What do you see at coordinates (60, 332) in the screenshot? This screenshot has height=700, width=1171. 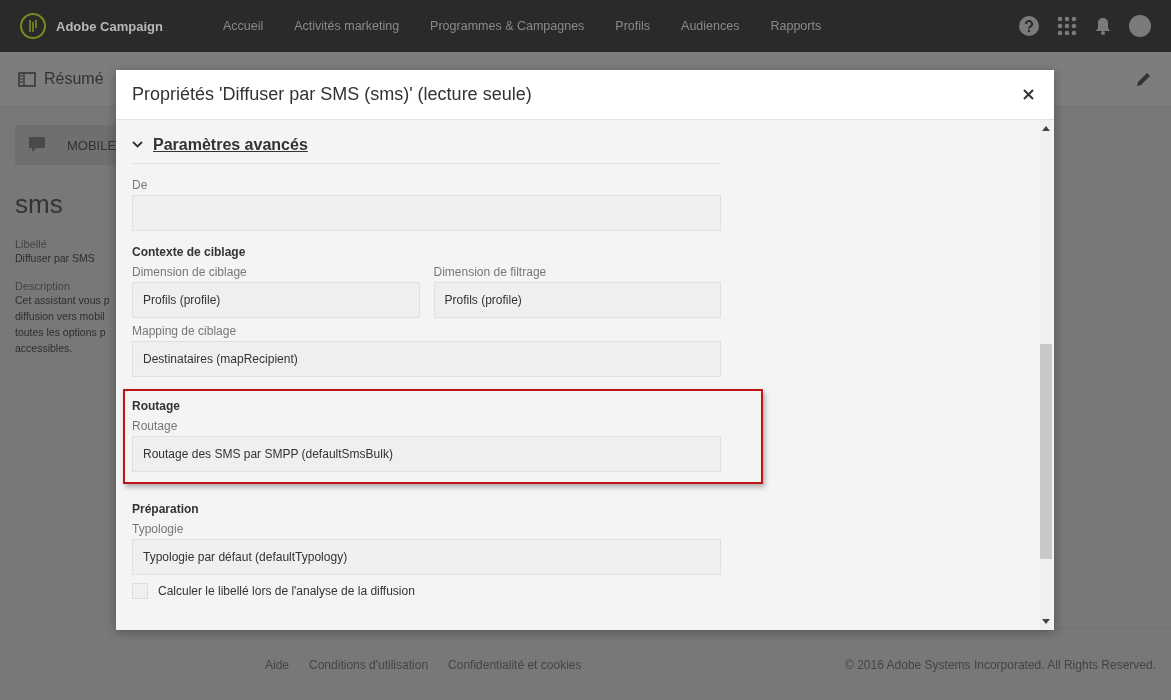 I see `description-line: toutes les options p` at bounding box center [60, 332].